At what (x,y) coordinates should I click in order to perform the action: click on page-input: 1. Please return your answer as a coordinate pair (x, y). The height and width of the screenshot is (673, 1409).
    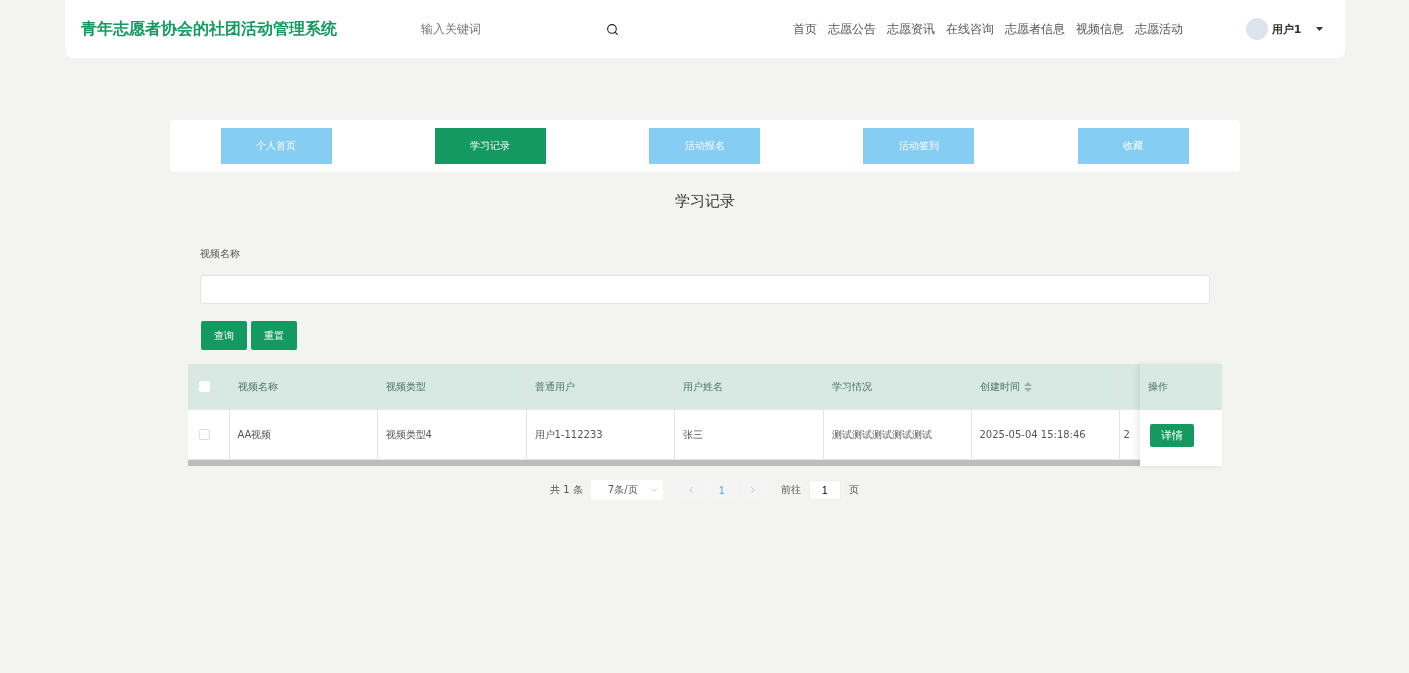
    Looking at the image, I should click on (824, 490).